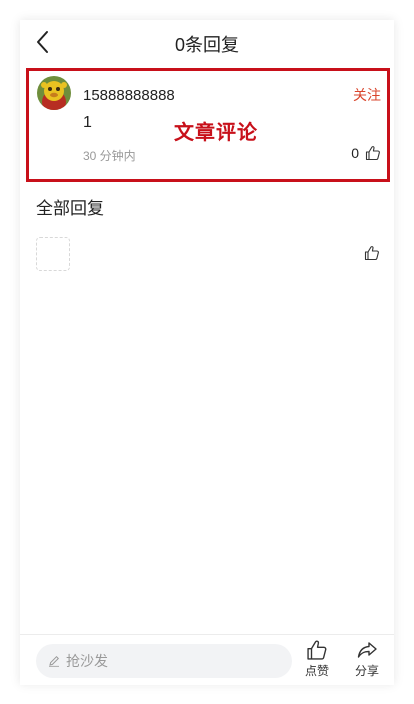  I want to click on share-action-label: 分享, so click(366, 671).